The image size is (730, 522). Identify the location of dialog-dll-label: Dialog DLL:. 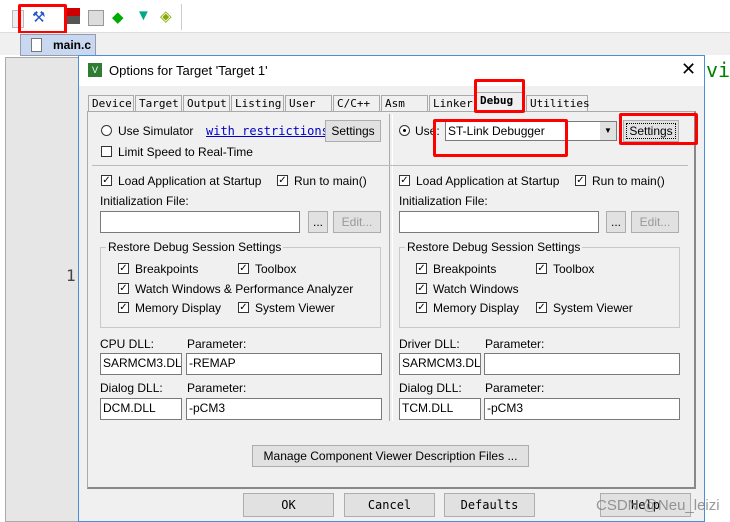
(131, 388).